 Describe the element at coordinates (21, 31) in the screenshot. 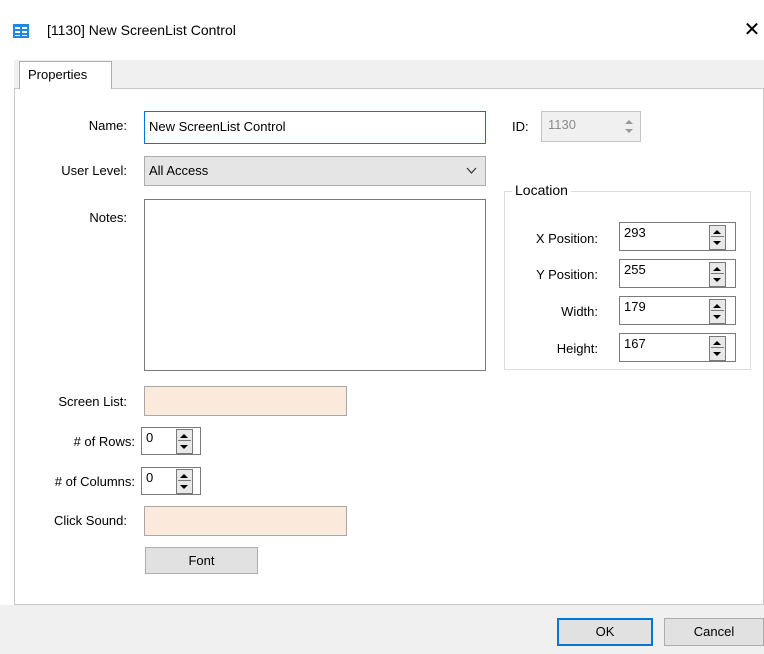

I see `screenlist-app-icon` at that location.